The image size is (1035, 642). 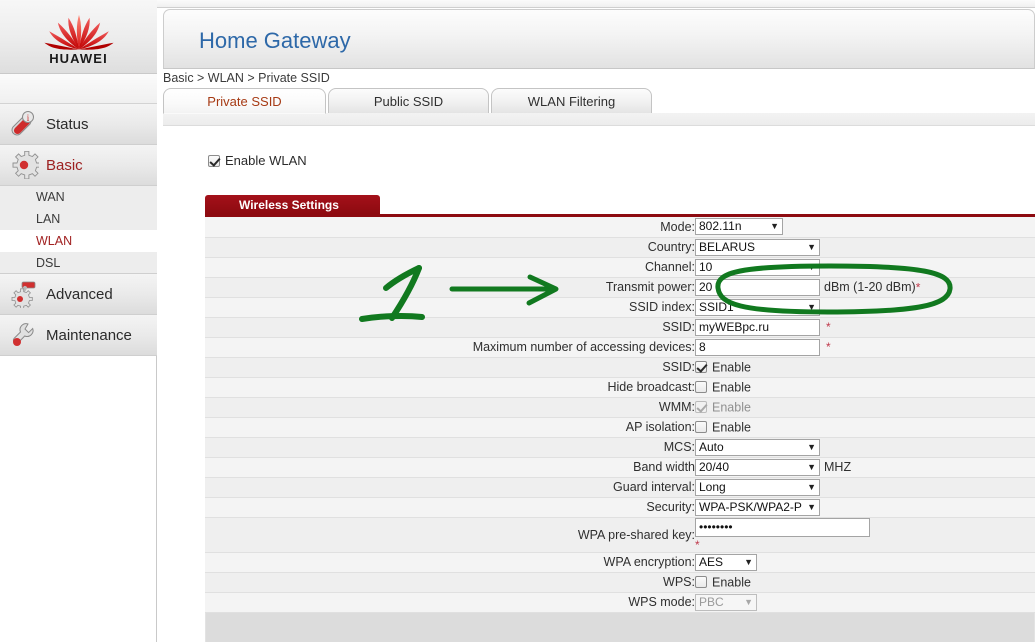 What do you see at coordinates (711, 561) in the screenshot?
I see `select-value: AES` at bounding box center [711, 561].